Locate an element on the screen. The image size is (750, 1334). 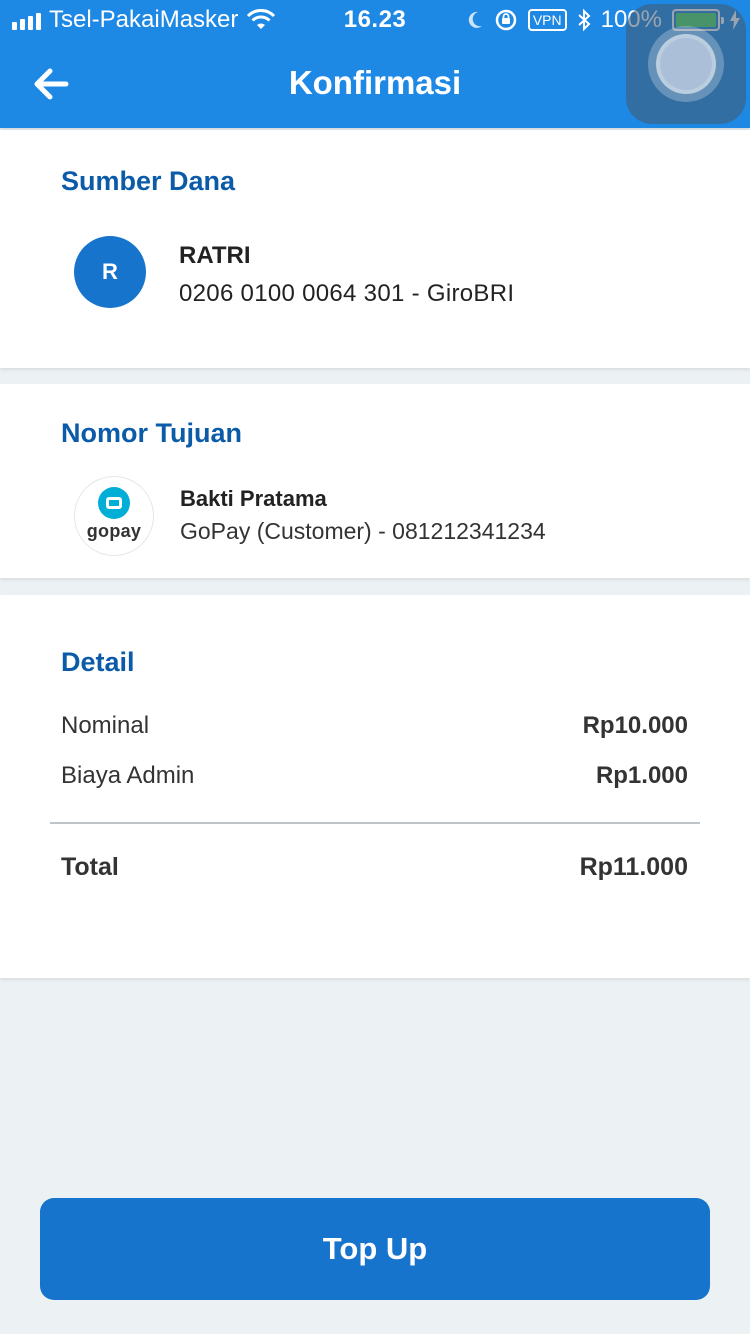
total-label: Total is located at coordinates (90, 867).